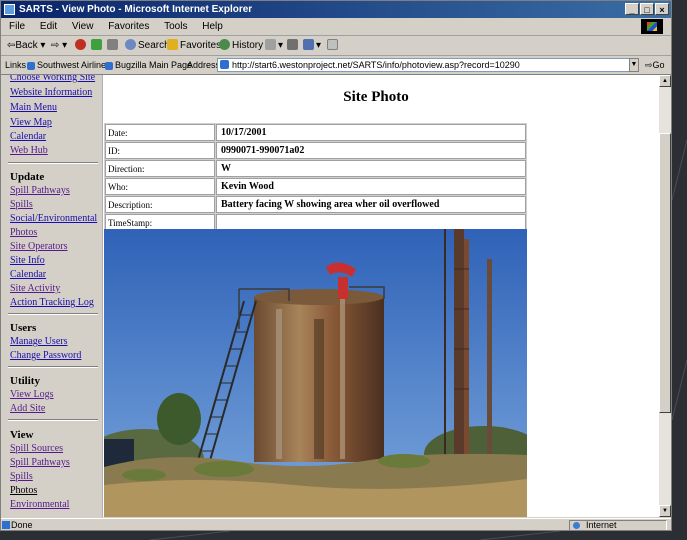  I want to click on menu-help: Help, so click(212, 26).